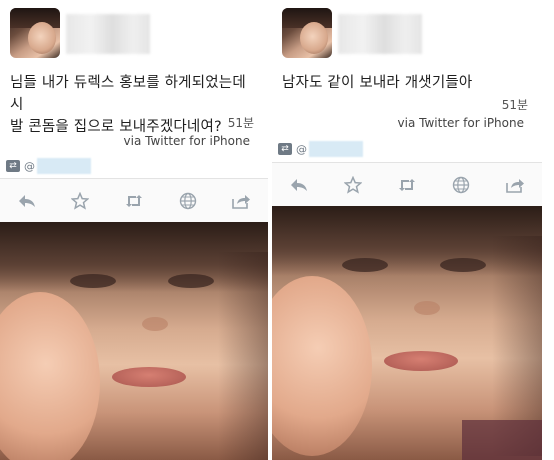  What do you see at coordinates (243, 356) in the screenshot?
I see `photo-shadow` at bounding box center [243, 356].